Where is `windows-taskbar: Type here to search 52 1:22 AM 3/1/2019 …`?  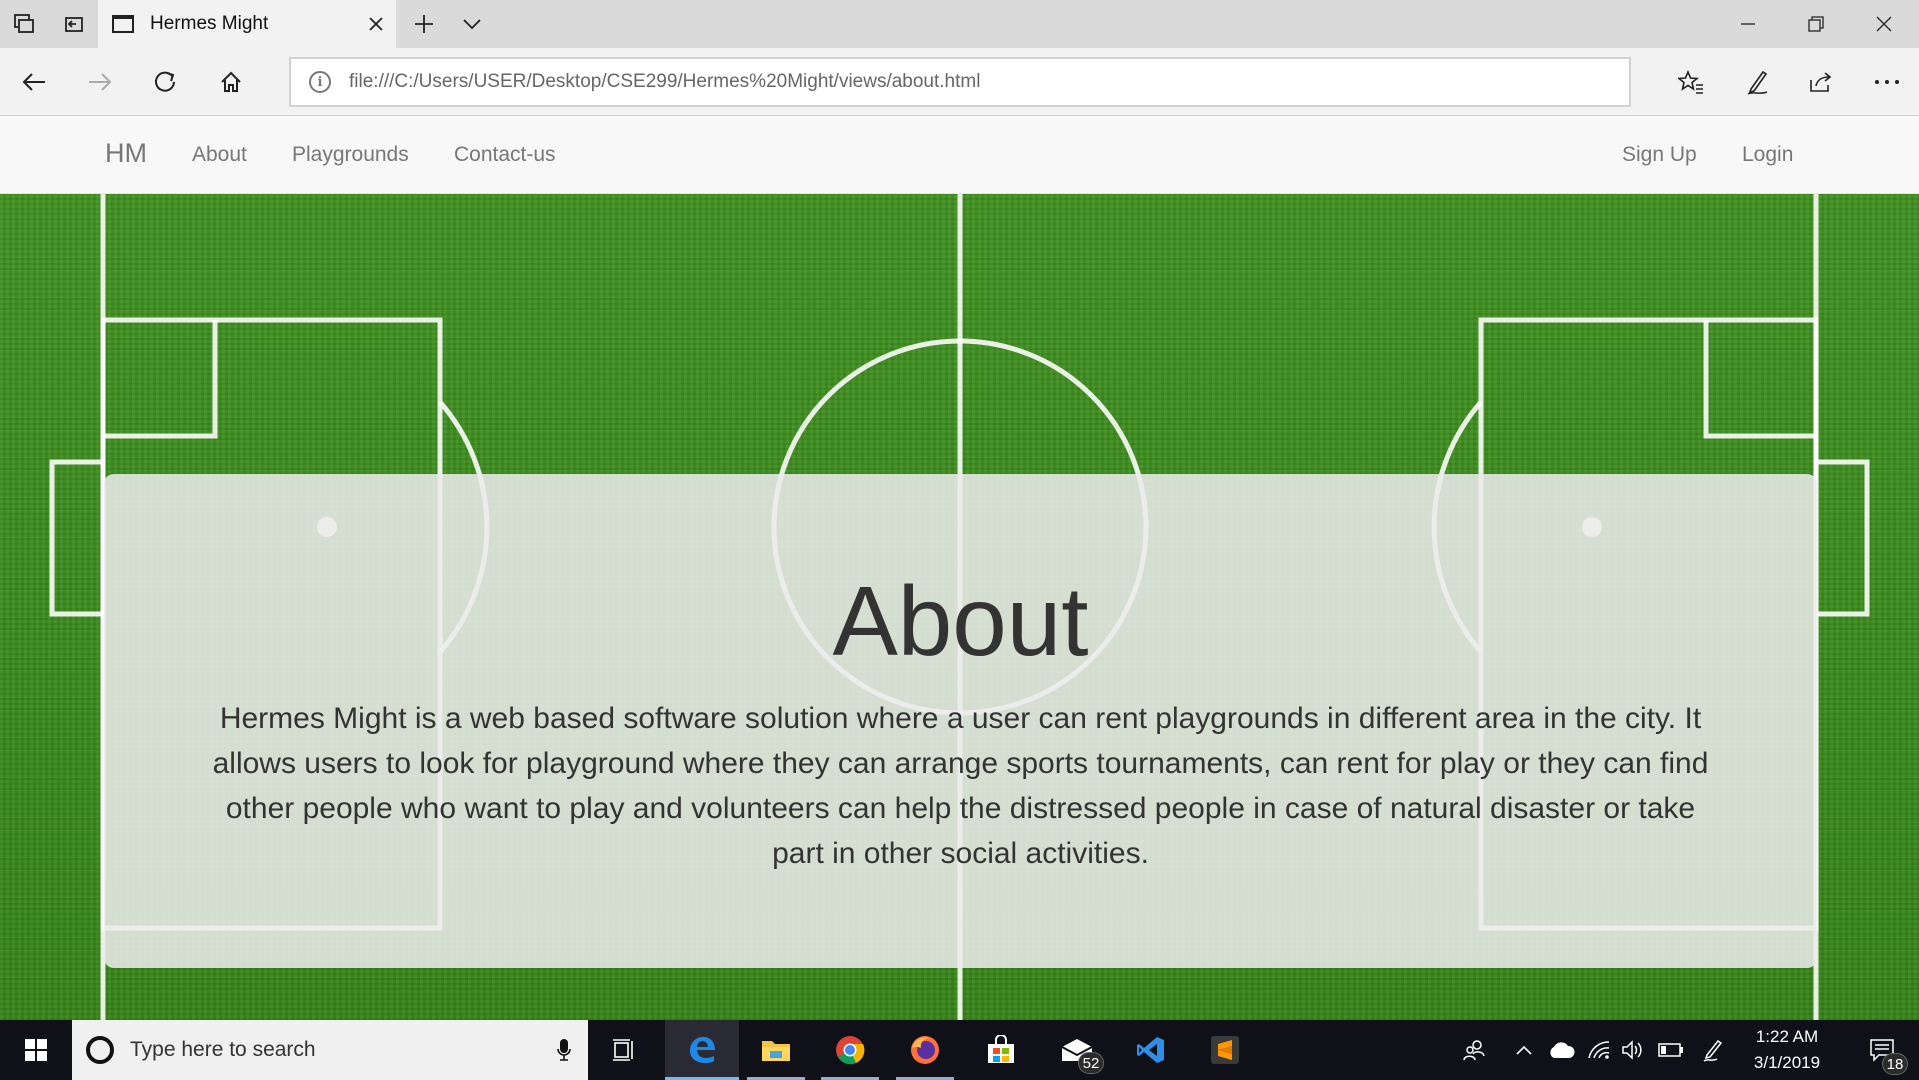
windows-taskbar: Type here to search 52 1:22 AM 3/1/2019 … is located at coordinates (959, 1050).